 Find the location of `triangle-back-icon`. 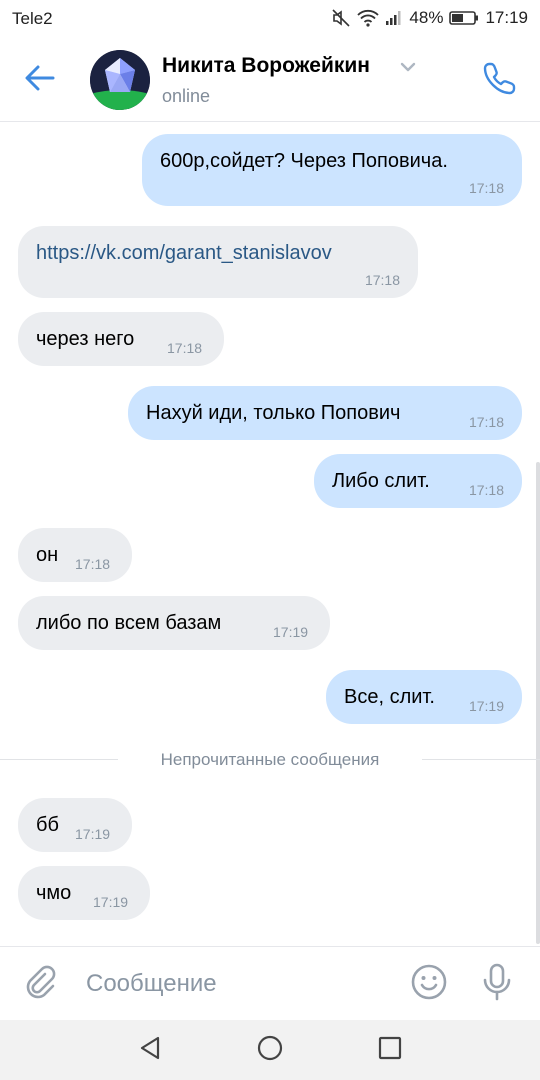

triangle-back-icon is located at coordinates (150, 1050).